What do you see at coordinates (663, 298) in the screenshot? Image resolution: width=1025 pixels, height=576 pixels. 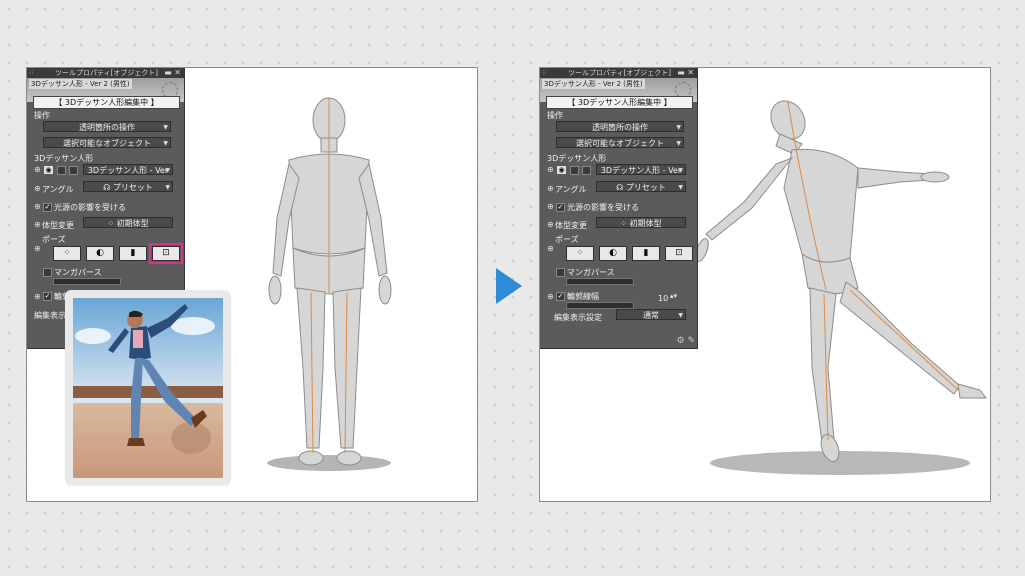 I see `outline-width-value: 10` at bounding box center [663, 298].